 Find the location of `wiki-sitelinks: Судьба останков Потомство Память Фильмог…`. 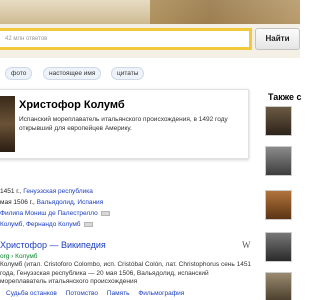

wiki-sitelinks: Судьба останков Потомство Память Фильмог… is located at coordinates (98, 293).